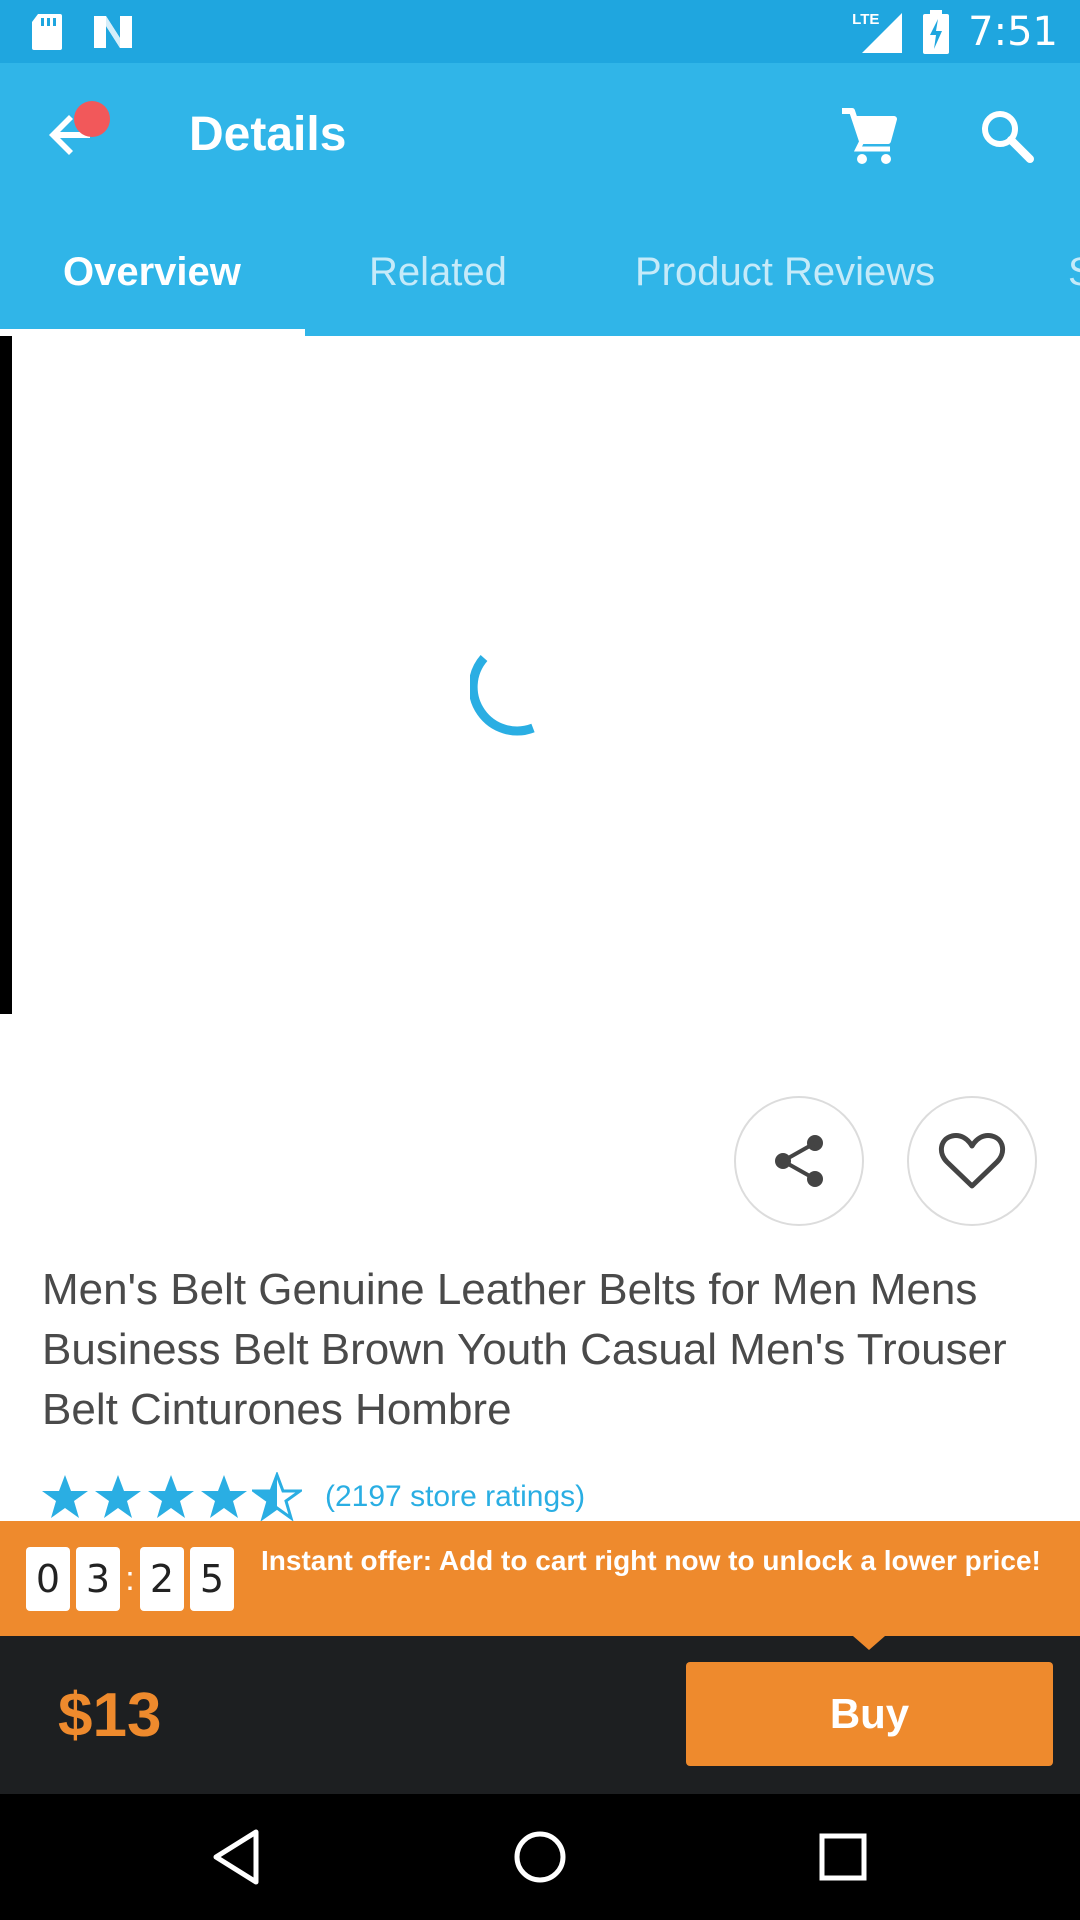 The height and width of the screenshot is (1920, 1080). I want to click on battery-charging-icon, so click(936, 31).